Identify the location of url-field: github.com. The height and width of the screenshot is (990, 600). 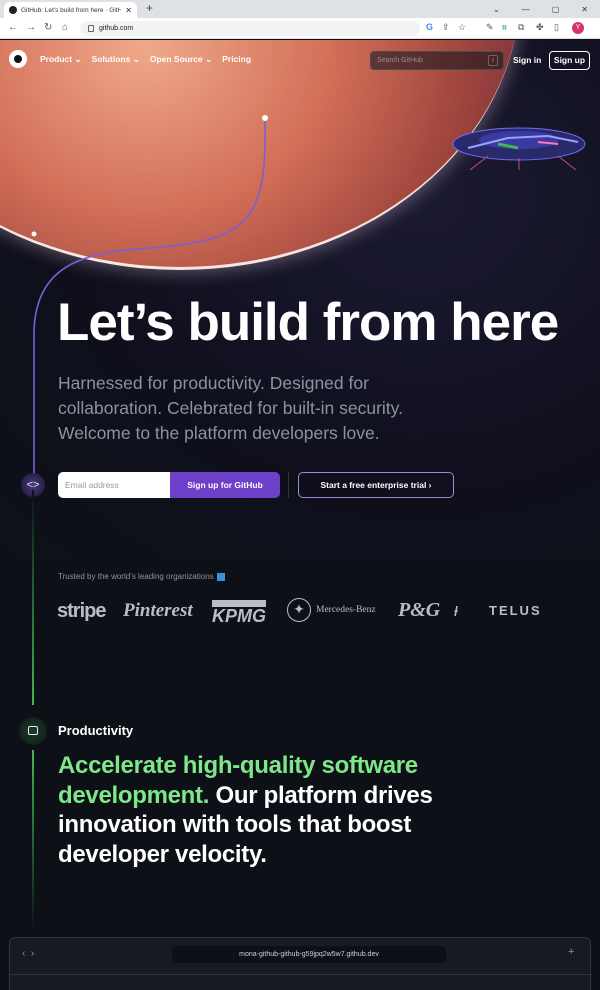
(250, 28).